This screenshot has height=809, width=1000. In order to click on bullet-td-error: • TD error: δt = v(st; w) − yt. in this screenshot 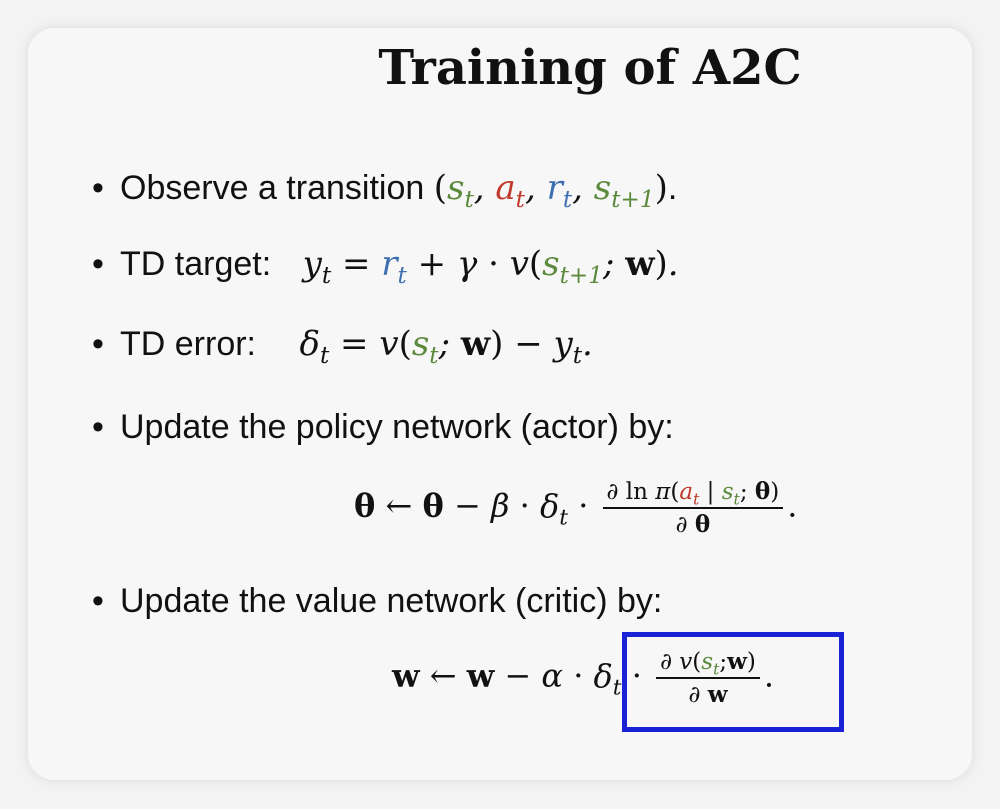, I will do `click(342, 347)`.